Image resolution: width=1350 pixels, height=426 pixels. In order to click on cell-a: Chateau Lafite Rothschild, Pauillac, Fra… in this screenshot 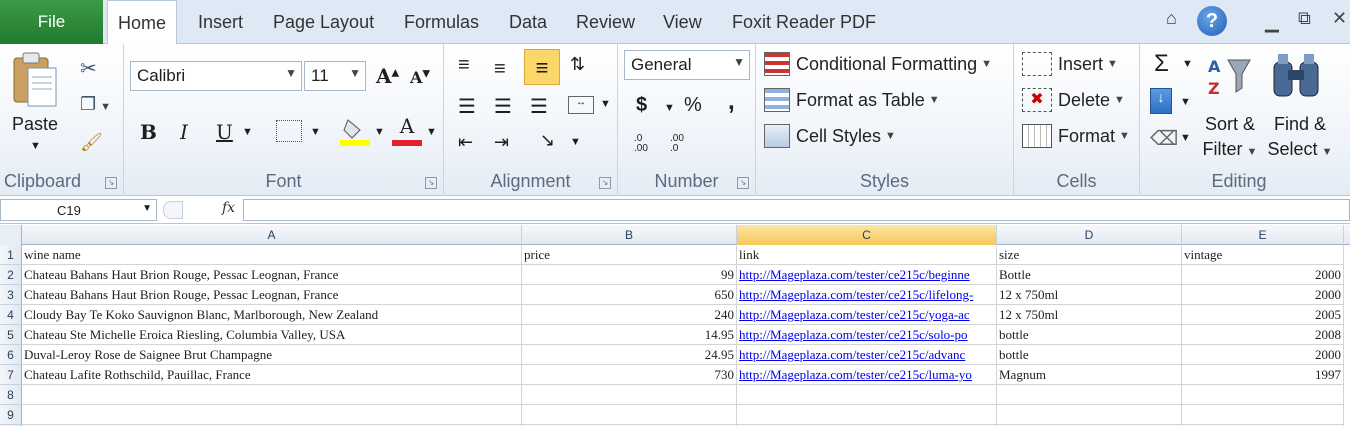, I will do `click(272, 375)`.